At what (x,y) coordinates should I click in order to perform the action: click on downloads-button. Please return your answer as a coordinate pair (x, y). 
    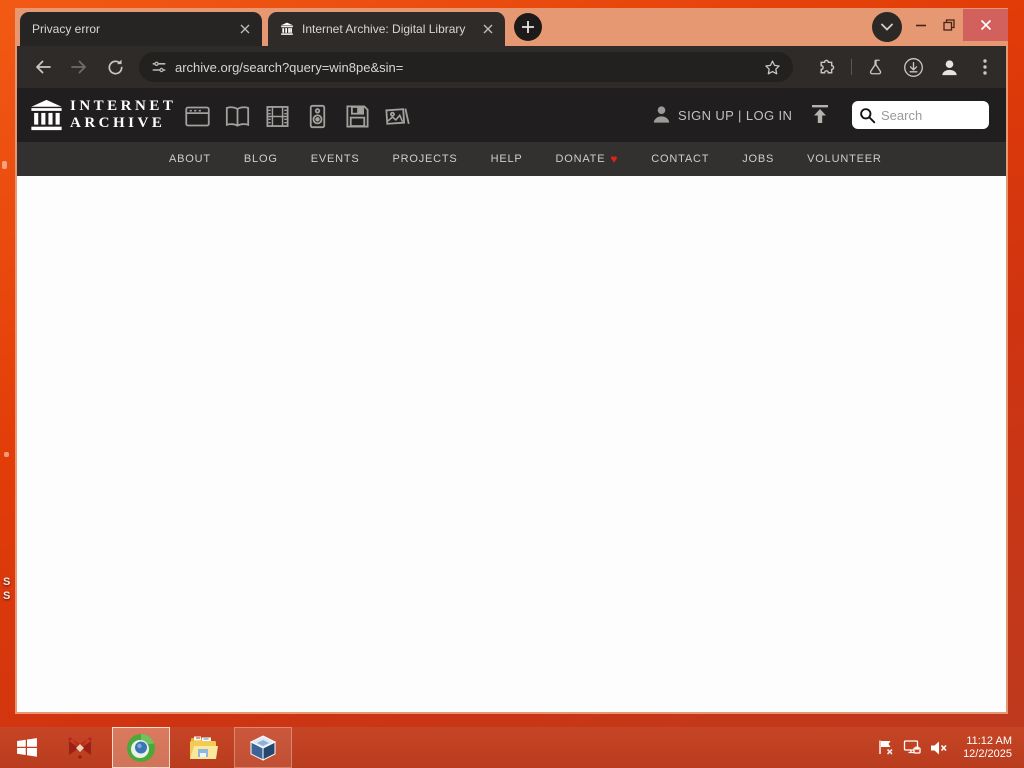
    Looking at the image, I should click on (913, 67).